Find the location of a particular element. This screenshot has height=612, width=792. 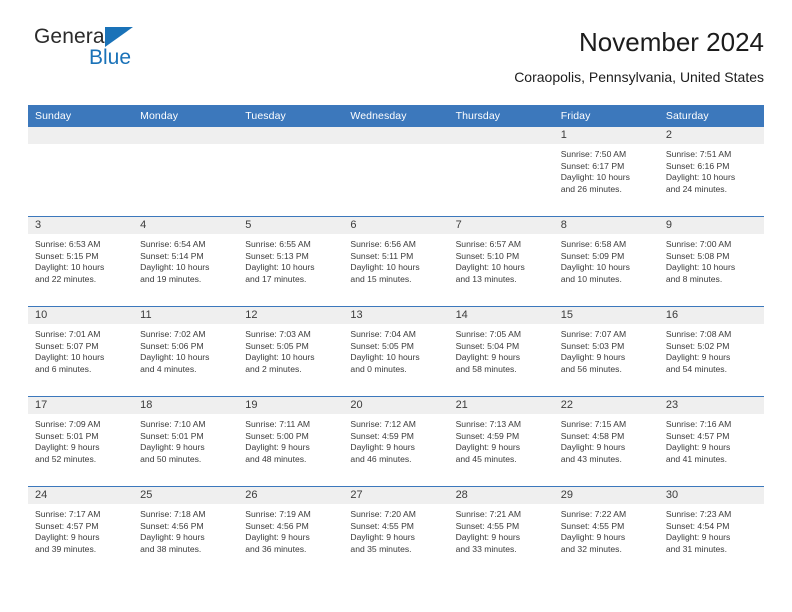

day-number: 9 is located at coordinates (711, 225).